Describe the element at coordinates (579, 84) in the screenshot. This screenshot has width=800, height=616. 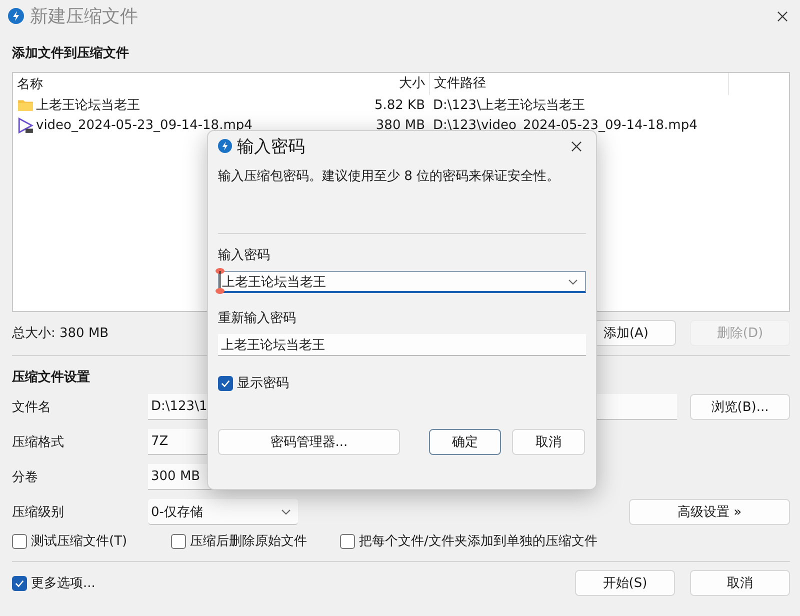
I see `column-header: 文件路径` at that location.